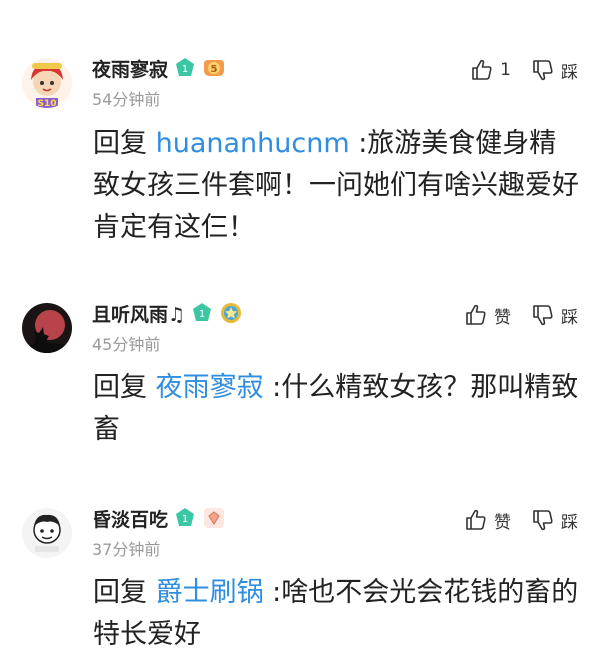 The width and height of the screenshot is (600, 656). I want to click on like-button: 1, so click(490, 70).